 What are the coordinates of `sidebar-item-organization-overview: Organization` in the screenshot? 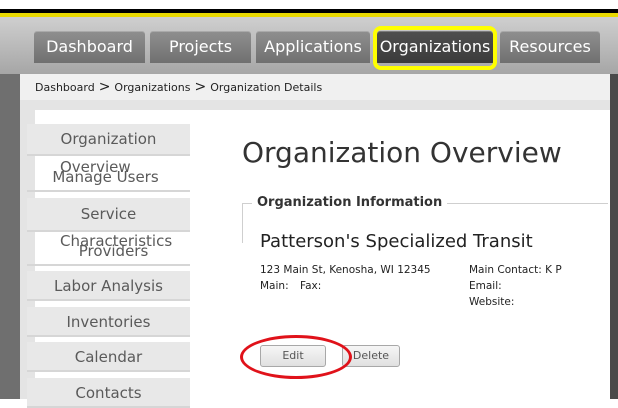 It's located at (108, 140).